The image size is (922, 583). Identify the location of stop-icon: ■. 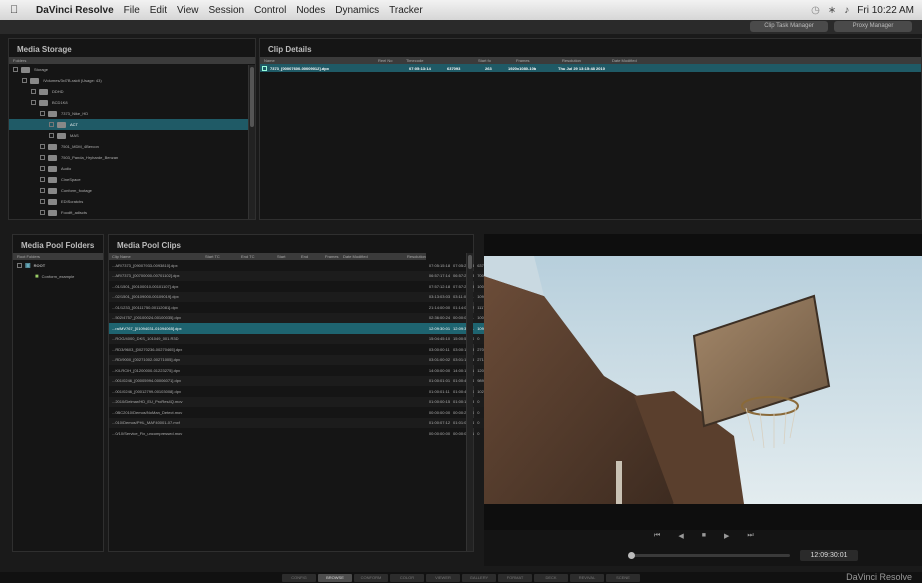
(704, 536).